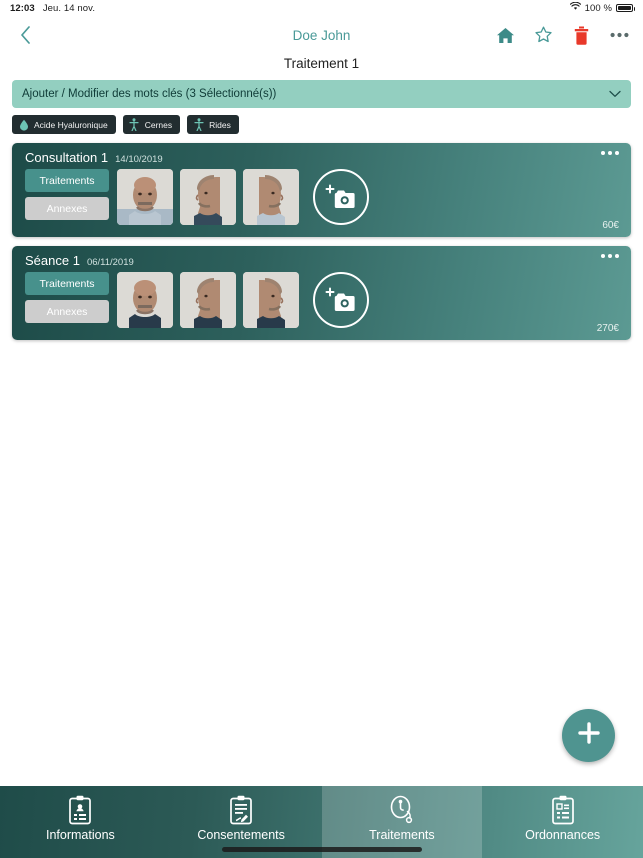  Describe the element at coordinates (321, 8) in the screenshot. I see `status-bar: 12:03 Jeu. 14 nov. 100 %` at that location.